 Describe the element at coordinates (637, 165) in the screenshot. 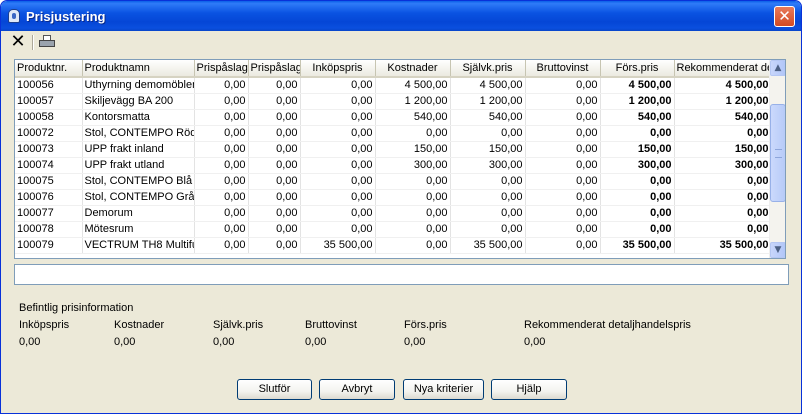

I see `cell-sales-price: 300,00` at that location.